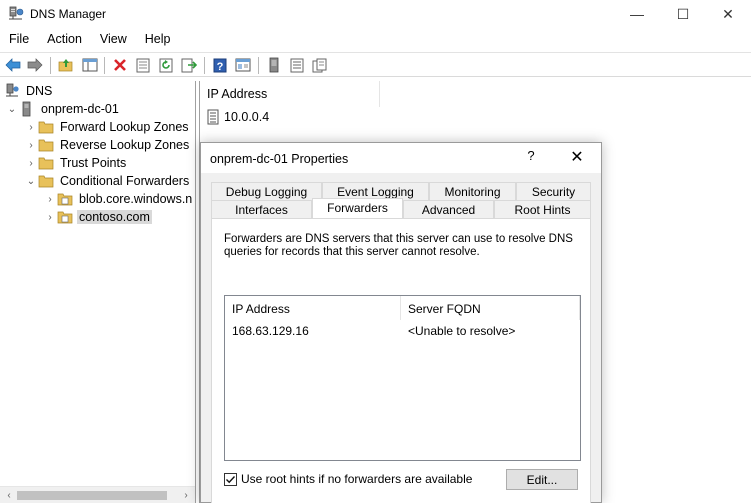 The image size is (751, 503). I want to click on forward-icon, so click(35, 65).